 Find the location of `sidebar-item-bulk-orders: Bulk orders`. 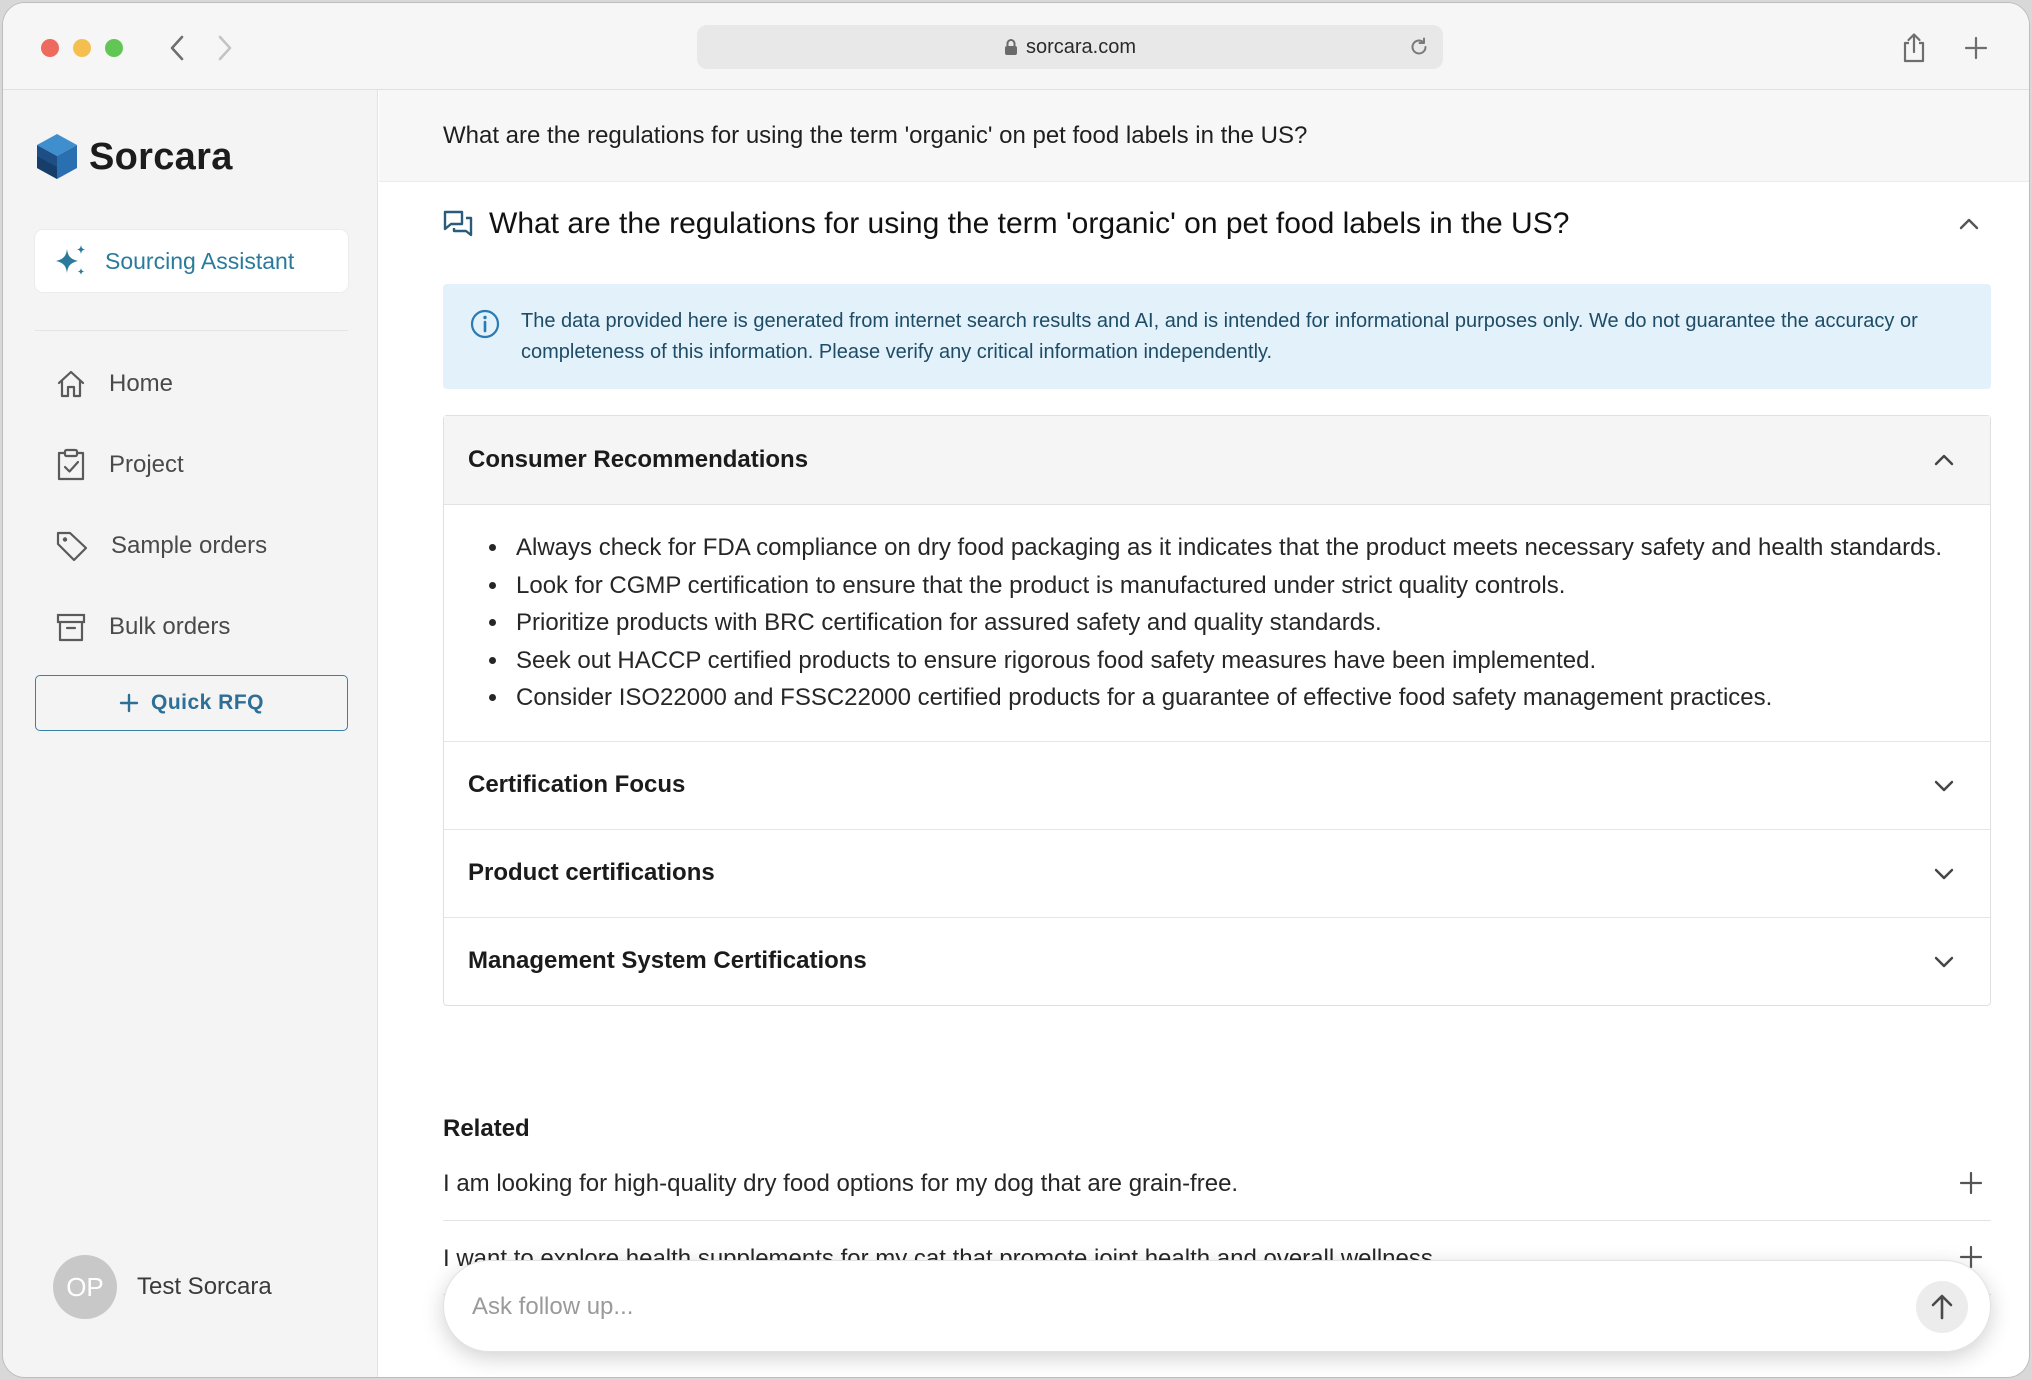

sidebar-item-bulk-orders: Bulk orders is located at coordinates (191, 626).